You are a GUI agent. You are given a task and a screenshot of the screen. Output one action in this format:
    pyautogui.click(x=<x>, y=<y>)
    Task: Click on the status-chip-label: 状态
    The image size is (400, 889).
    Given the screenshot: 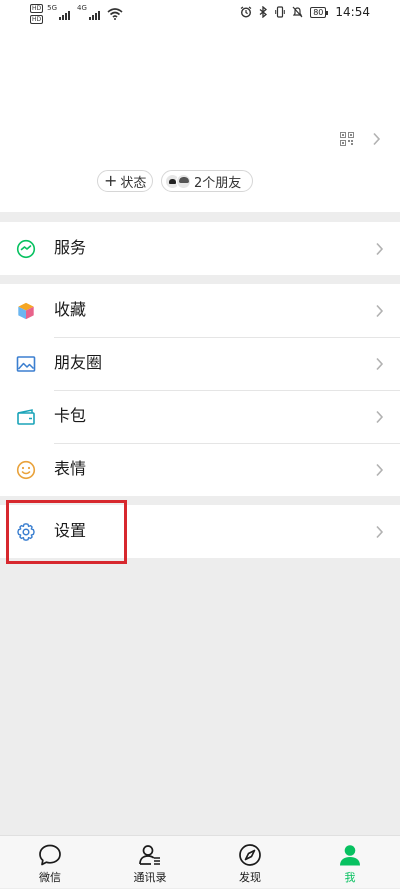 What is the action you would take?
    pyautogui.click(x=133, y=183)
    